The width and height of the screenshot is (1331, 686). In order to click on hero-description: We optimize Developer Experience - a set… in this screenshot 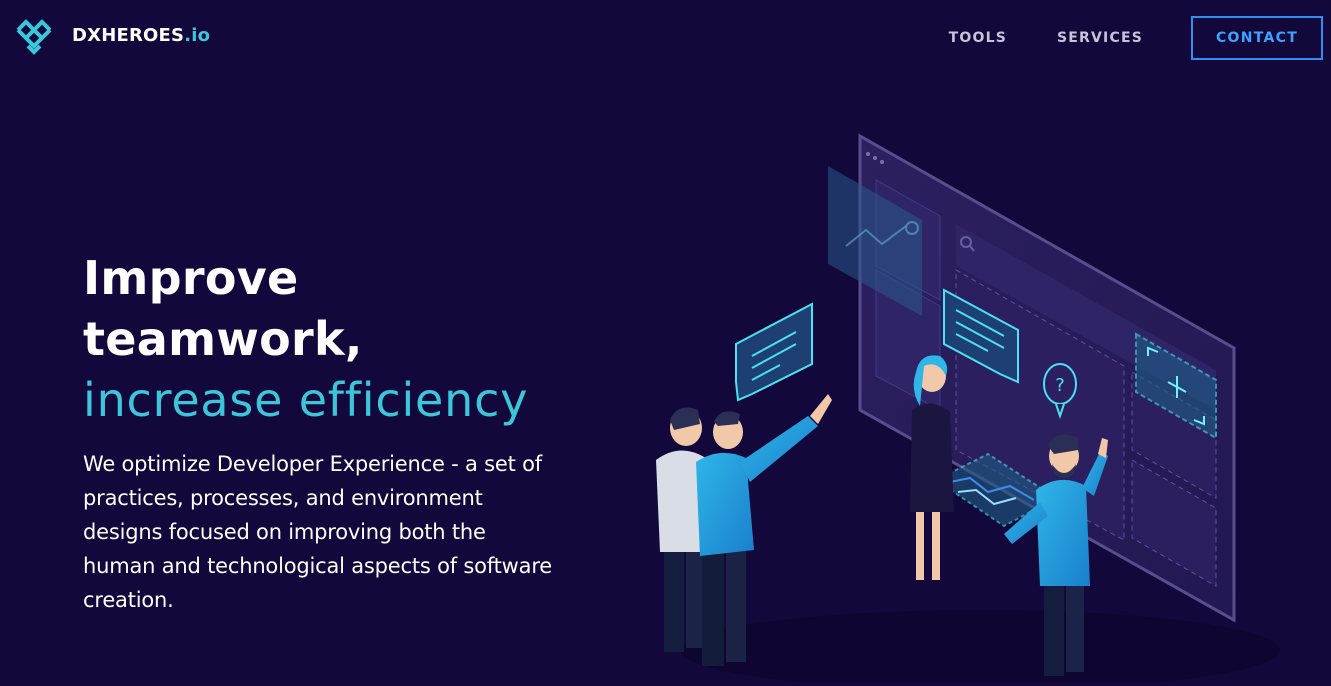, I will do `click(318, 532)`.